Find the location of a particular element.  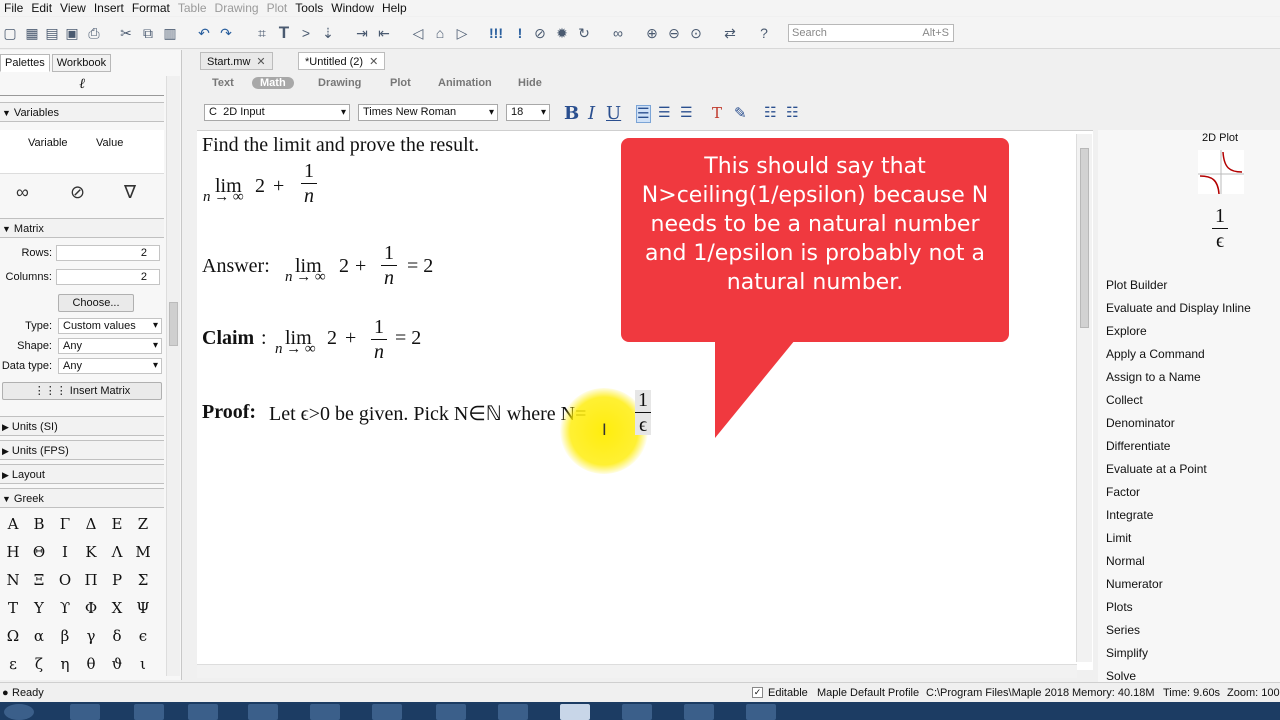

cut-icon: ✂ is located at coordinates (126, 33).